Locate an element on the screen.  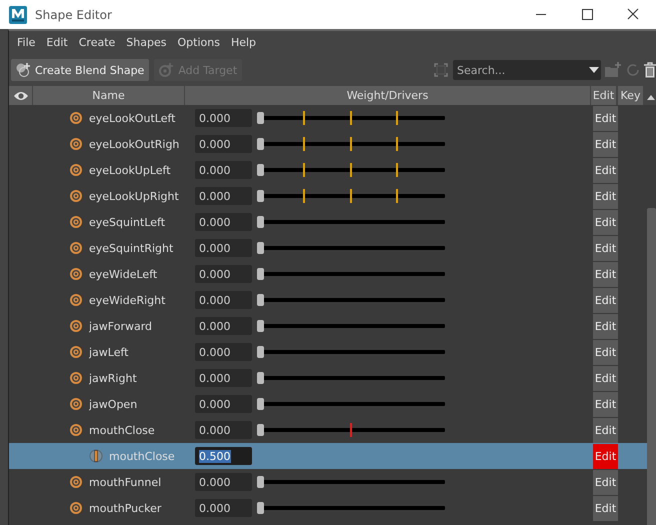
shape-name: jawLeft is located at coordinates (142, 352).